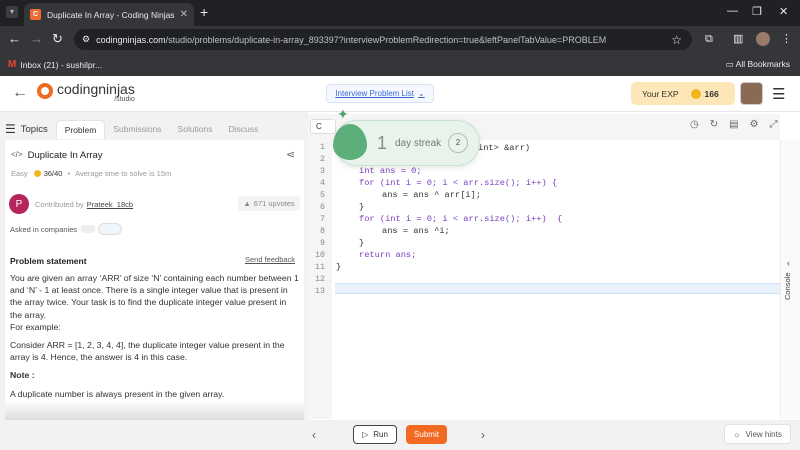 Image resolution: width=800 pixels, height=450 pixels. Describe the element at coordinates (20, 93) in the screenshot. I see `back-icon: ←` at that location.